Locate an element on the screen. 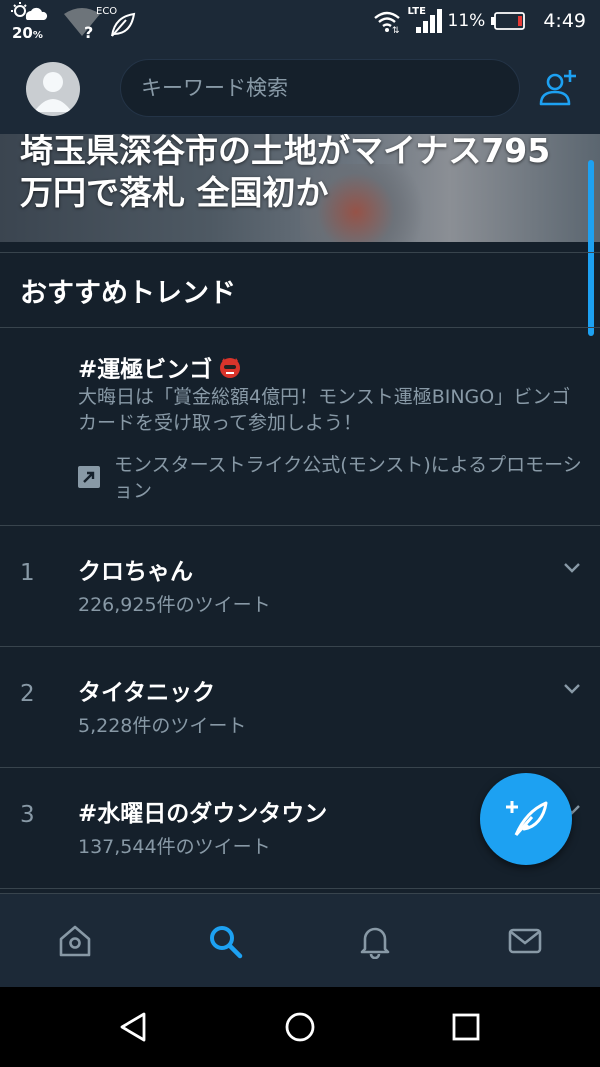 The height and width of the screenshot is (1067, 600). trend-tweet-count: 226,925件のツイート is located at coordinates (174, 605).